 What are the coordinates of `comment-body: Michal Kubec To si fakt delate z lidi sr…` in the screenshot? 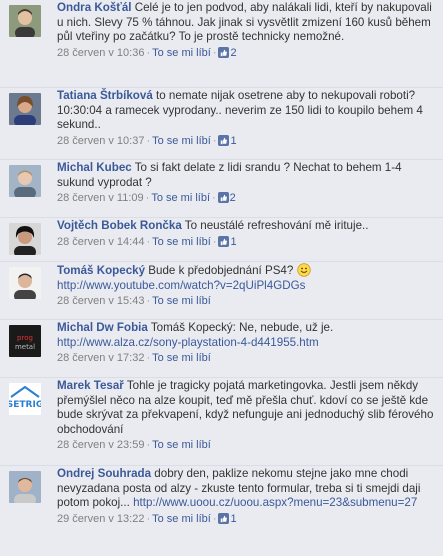 It's located at (247, 183).